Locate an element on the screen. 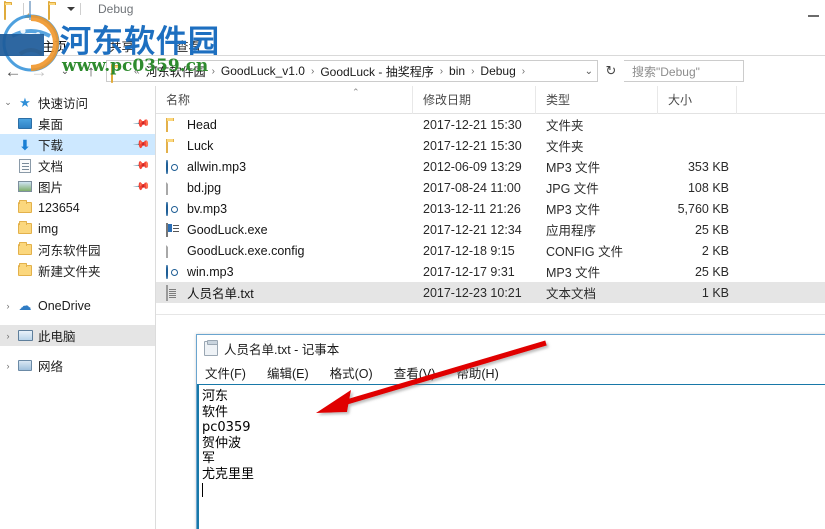 Image resolution: width=825 pixels, height=529 pixels. file-type: 应用程序 is located at coordinates (571, 231).